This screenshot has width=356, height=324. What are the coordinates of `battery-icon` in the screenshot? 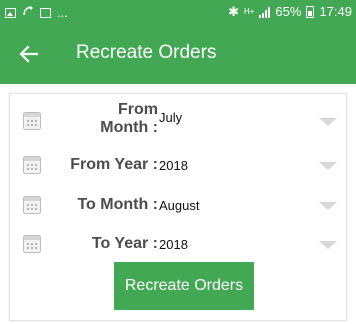 It's located at (310, 12).